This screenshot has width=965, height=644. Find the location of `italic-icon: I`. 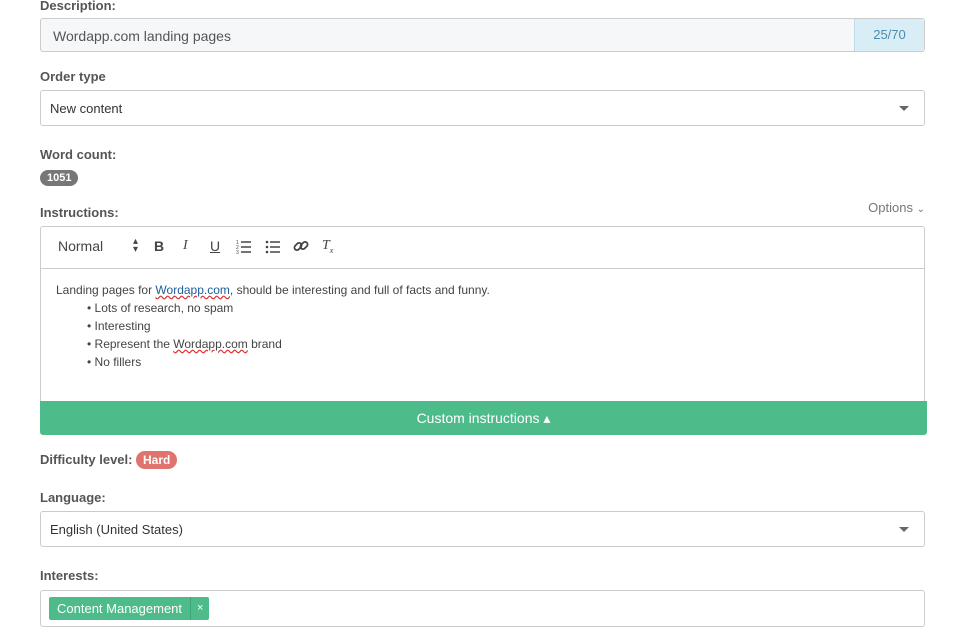

italic-icon: I is located at coordinates (185, 246).